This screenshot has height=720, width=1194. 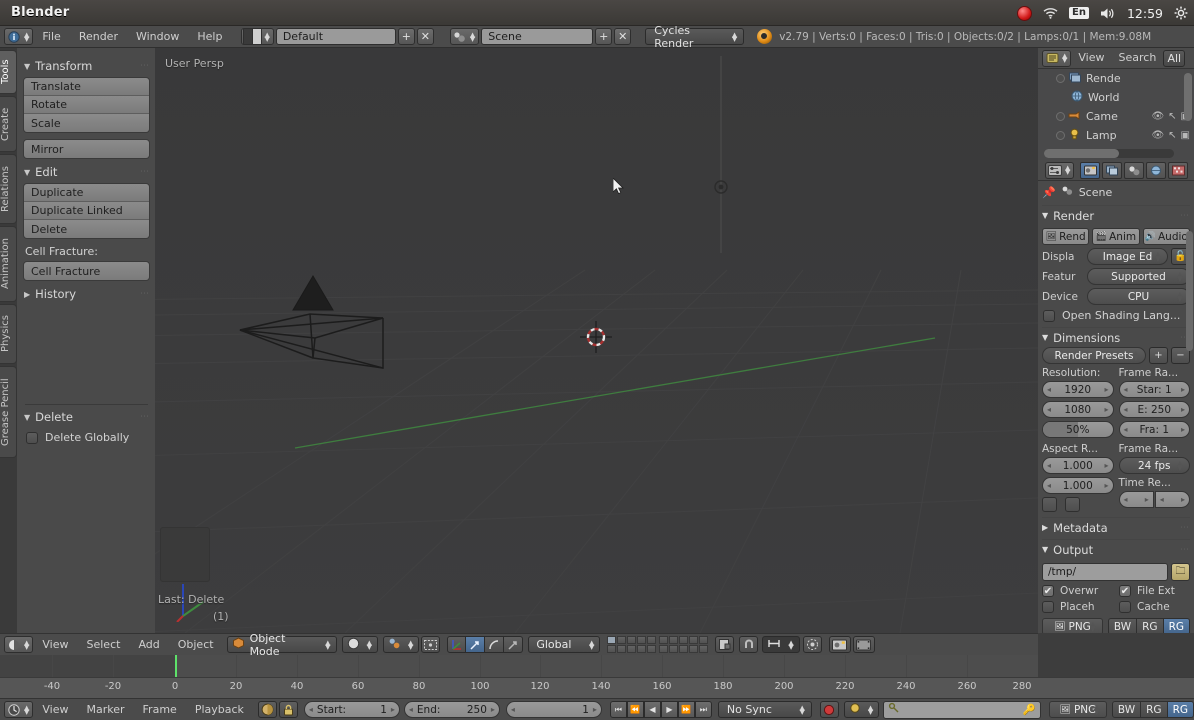 What do you see at coordinates (1145, 13) in the screenshot?
I see `clock: 12:59` at bounding box center [1145, 13].